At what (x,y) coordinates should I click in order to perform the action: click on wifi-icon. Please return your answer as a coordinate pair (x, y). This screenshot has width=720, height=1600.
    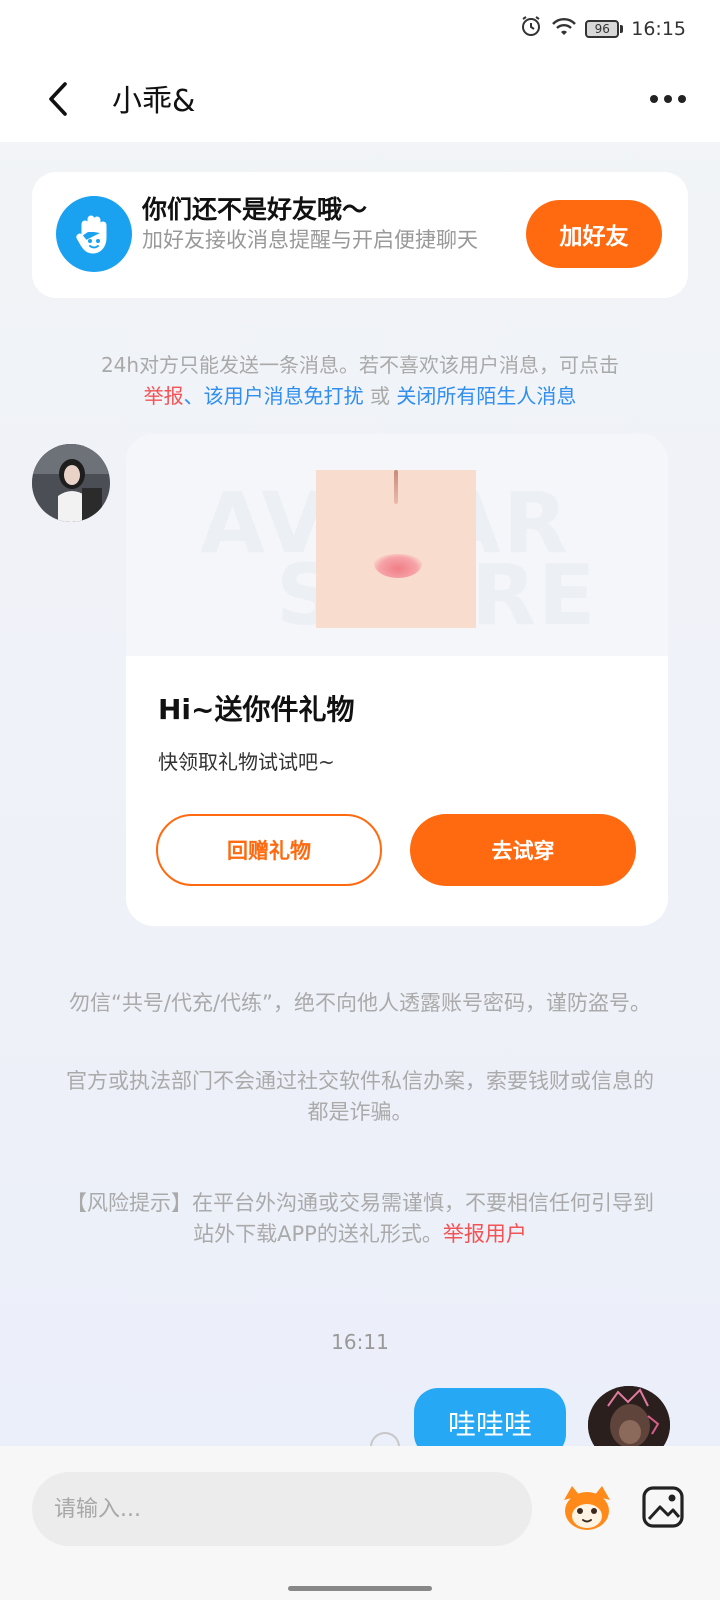
    Looking at the image, I should click on (564, 28).